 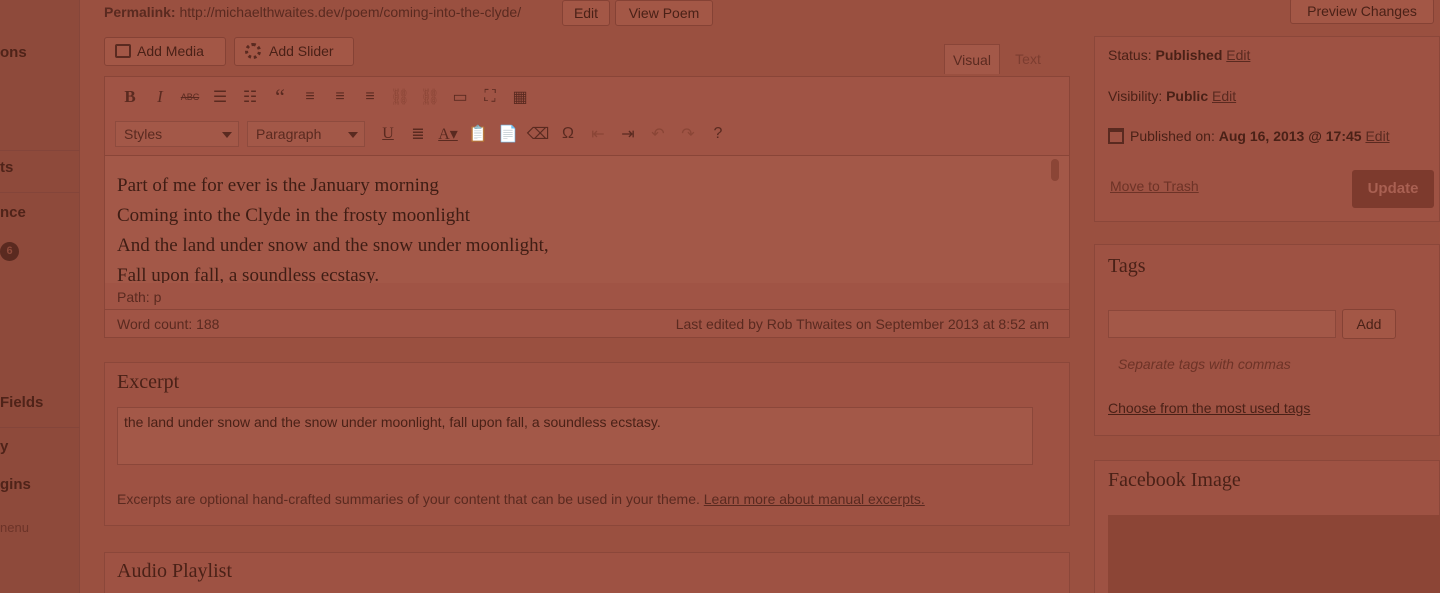 What do you see at coordinates (460, 97) in the screenshot?
I see `more-tag-icon: ▭` at bounding box center [460, 97].